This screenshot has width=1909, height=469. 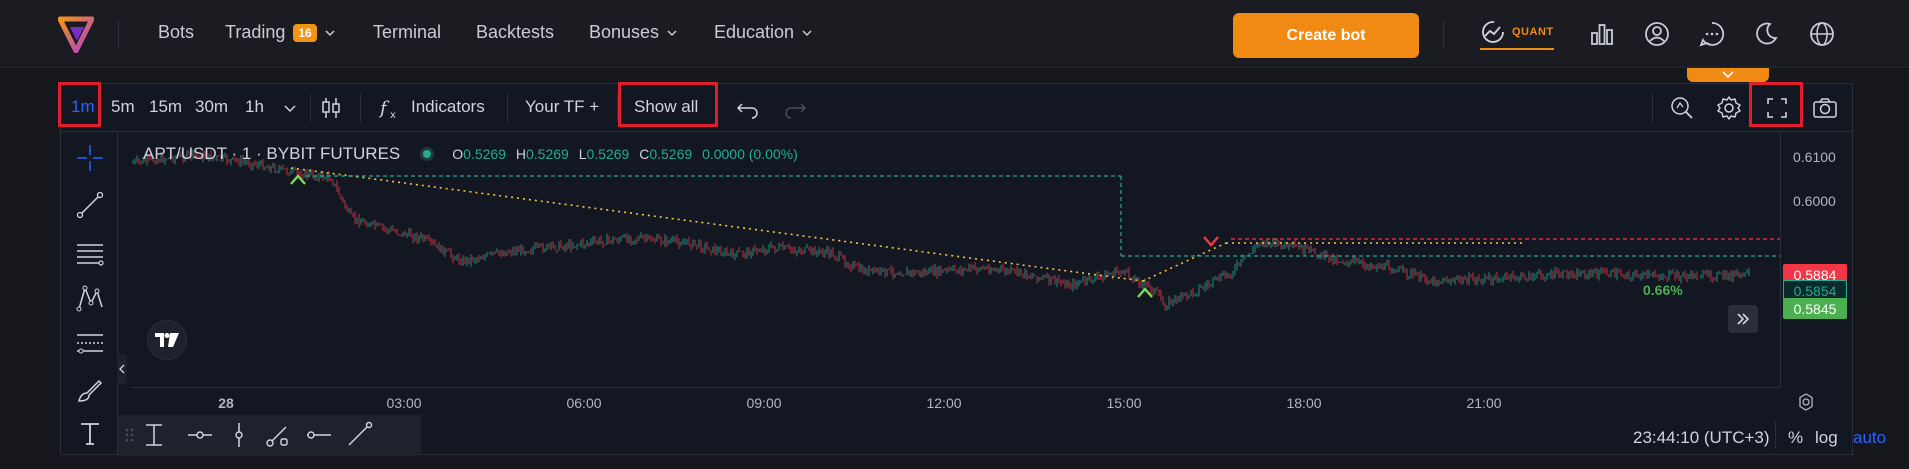 What do you see at coordinates (1729, 108) in the screenshot?
I see `settings-gear-icon` at bounding box center [1729, 108].